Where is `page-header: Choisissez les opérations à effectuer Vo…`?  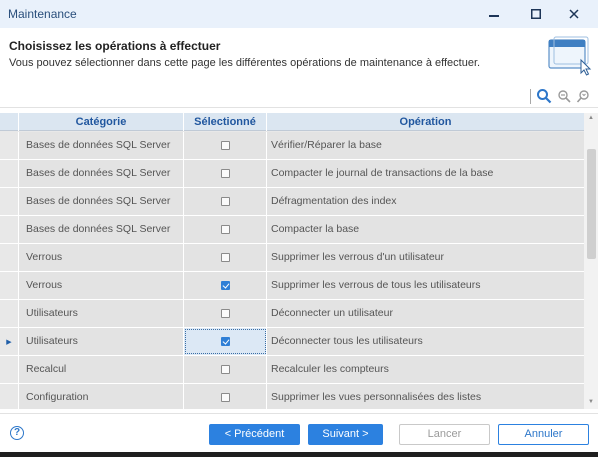
page-header: Choisissez les opérations à effectuer Vo… is located at coordinates (299, 57).